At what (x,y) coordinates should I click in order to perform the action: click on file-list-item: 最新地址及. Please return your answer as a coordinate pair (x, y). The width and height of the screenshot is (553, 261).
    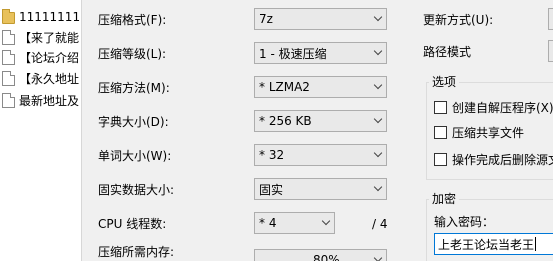
    Looking at the image, I should click on (40, 100).